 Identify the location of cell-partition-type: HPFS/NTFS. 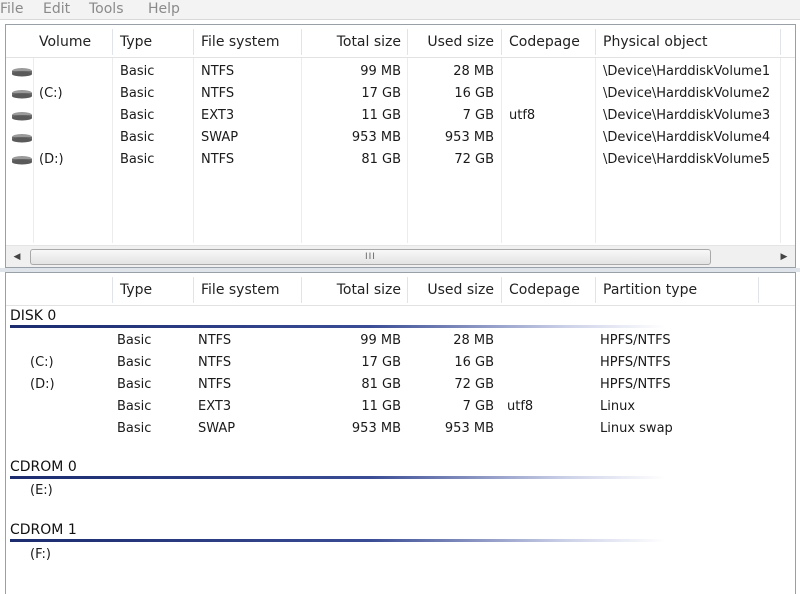
(635, 340).